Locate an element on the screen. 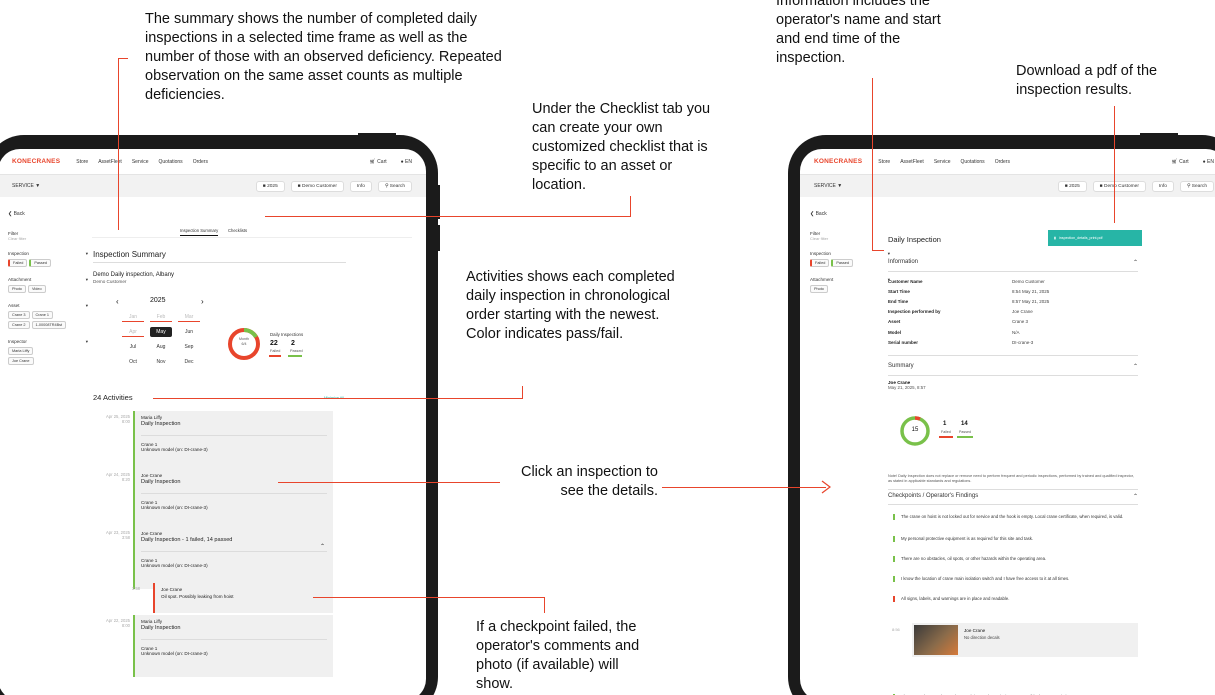 This screenshot has width=1215, height=695. nav-item: AssetFleet is located at coordinates (912, 162).